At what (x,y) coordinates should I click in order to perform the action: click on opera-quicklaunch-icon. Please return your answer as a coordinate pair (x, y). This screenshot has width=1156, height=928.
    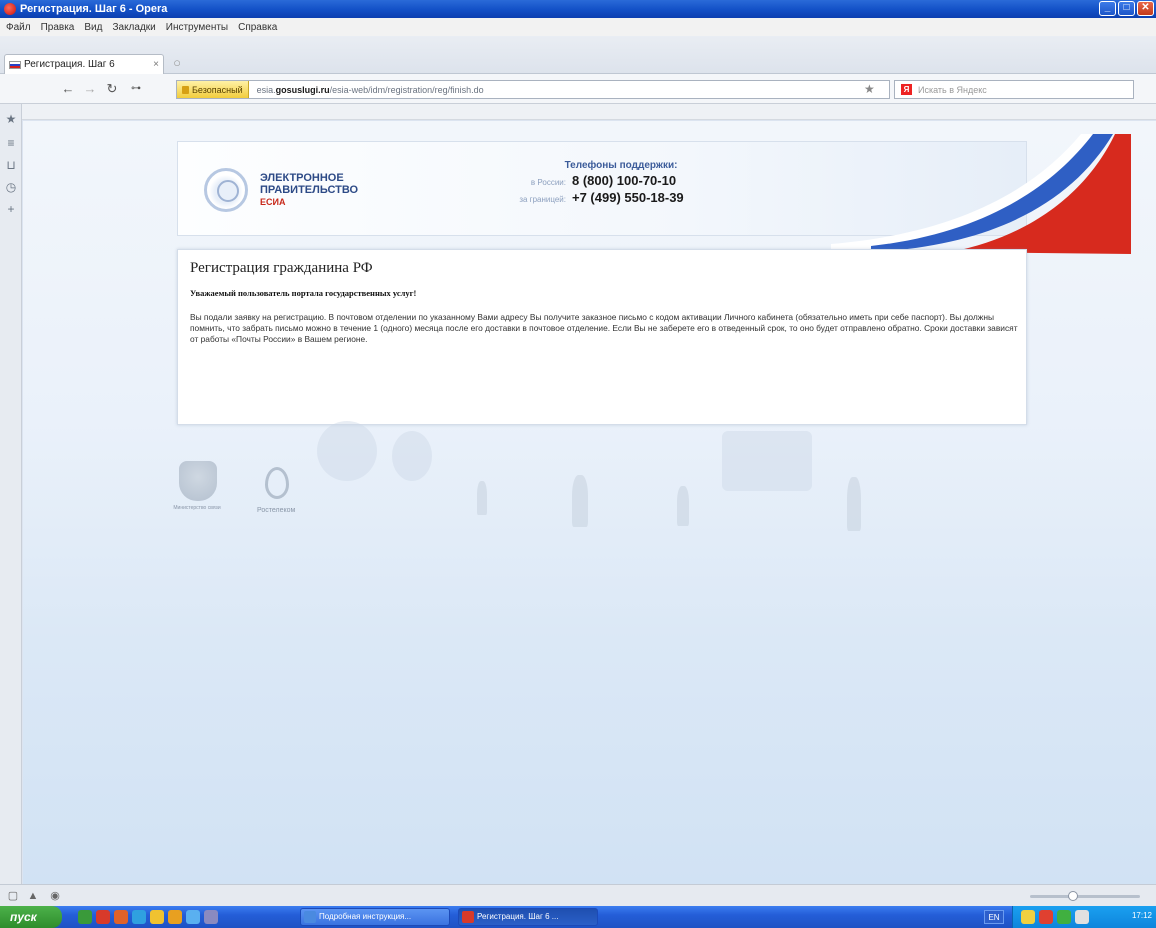
    Looking at the image, I should click on (103, 917).